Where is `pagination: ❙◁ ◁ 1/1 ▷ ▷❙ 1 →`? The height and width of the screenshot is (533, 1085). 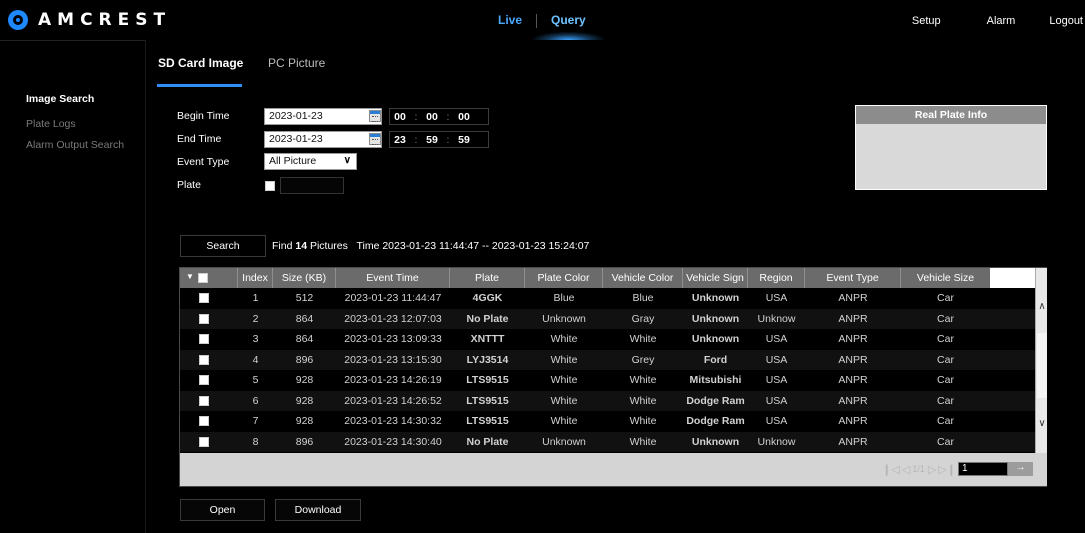 pagination: ❙◁ ◁ 1/1 ▷ ▷❙ 1 → is located at coordinates (957, 469).